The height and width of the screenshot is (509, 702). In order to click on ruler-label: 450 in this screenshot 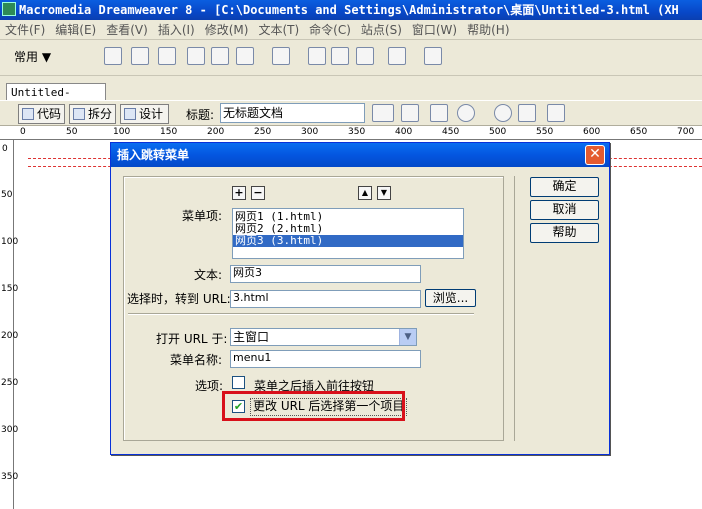, I will do `click(451, 132)`.